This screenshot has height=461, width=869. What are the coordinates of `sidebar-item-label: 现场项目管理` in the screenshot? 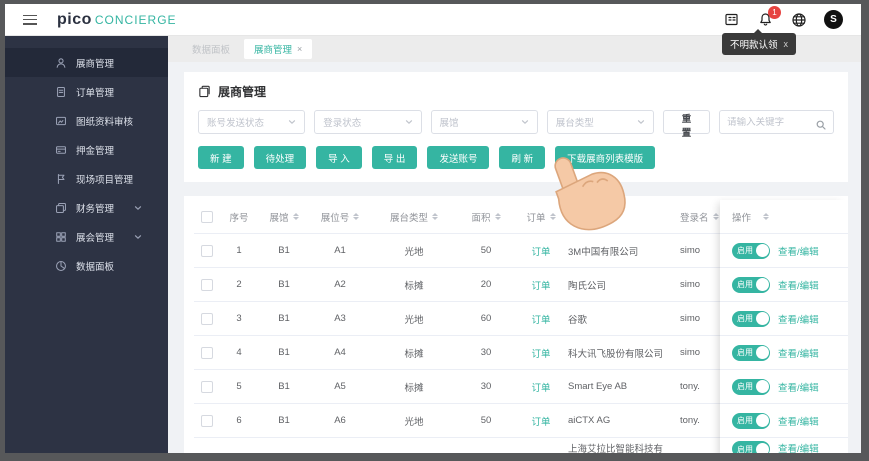 It's located at (105, 180).